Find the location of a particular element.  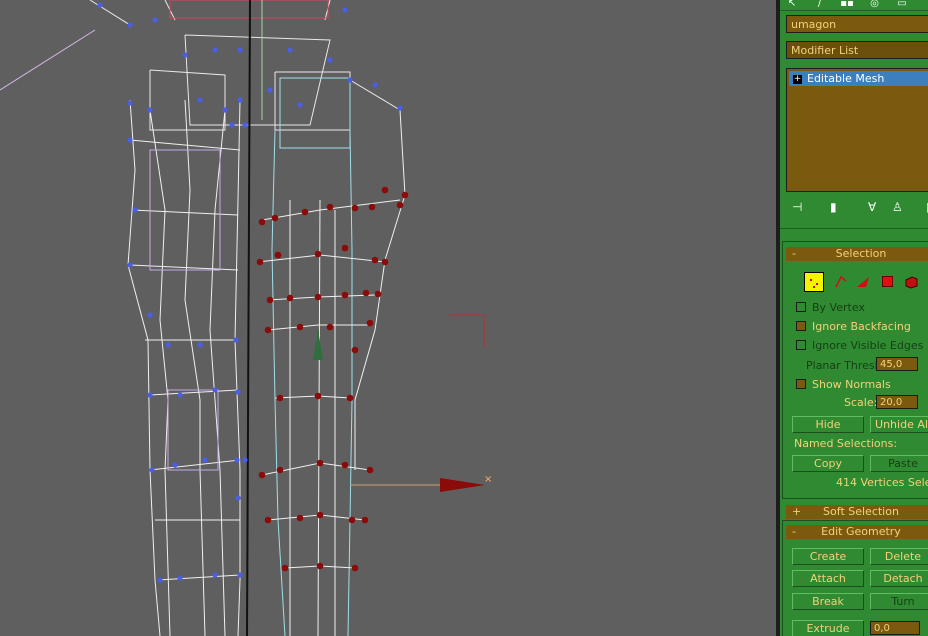

copy-button: Copy is located at coordinates (828, 463).